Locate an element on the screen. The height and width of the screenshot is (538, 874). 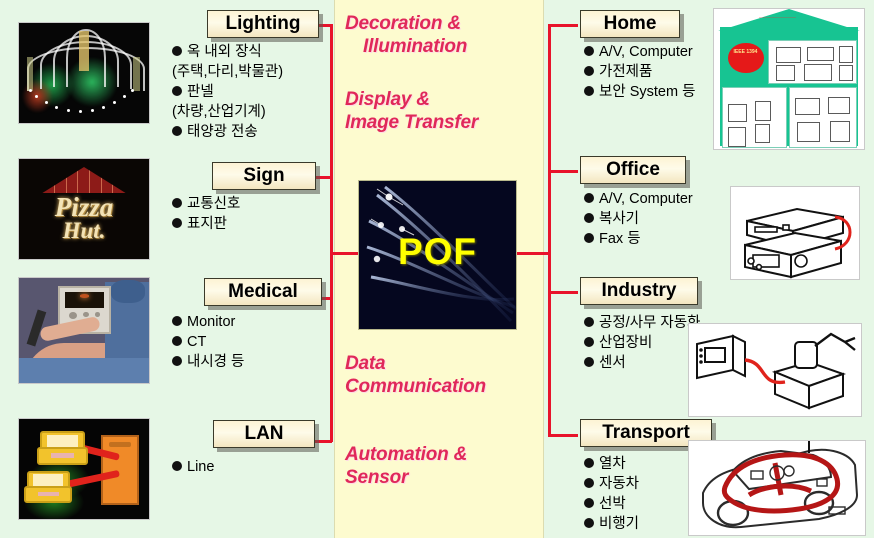
category-decoration-line1: Decoration & is located at coordinates (403, 23).